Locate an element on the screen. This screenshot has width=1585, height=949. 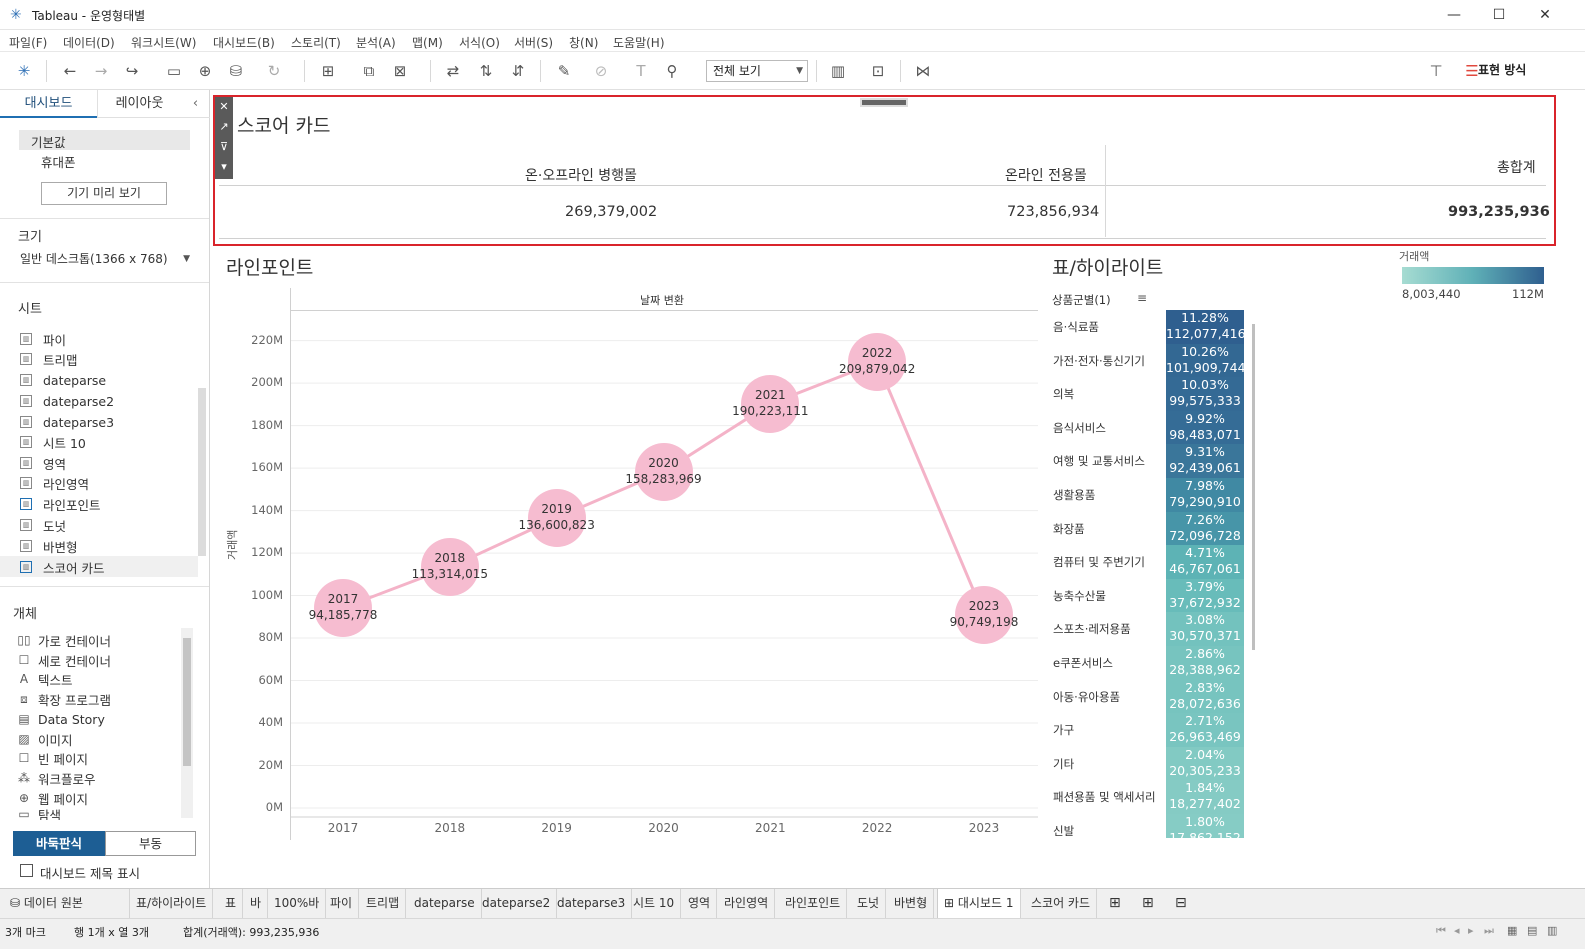
nav-first-icon: ⏮ is located at coordinates (1441, 931).